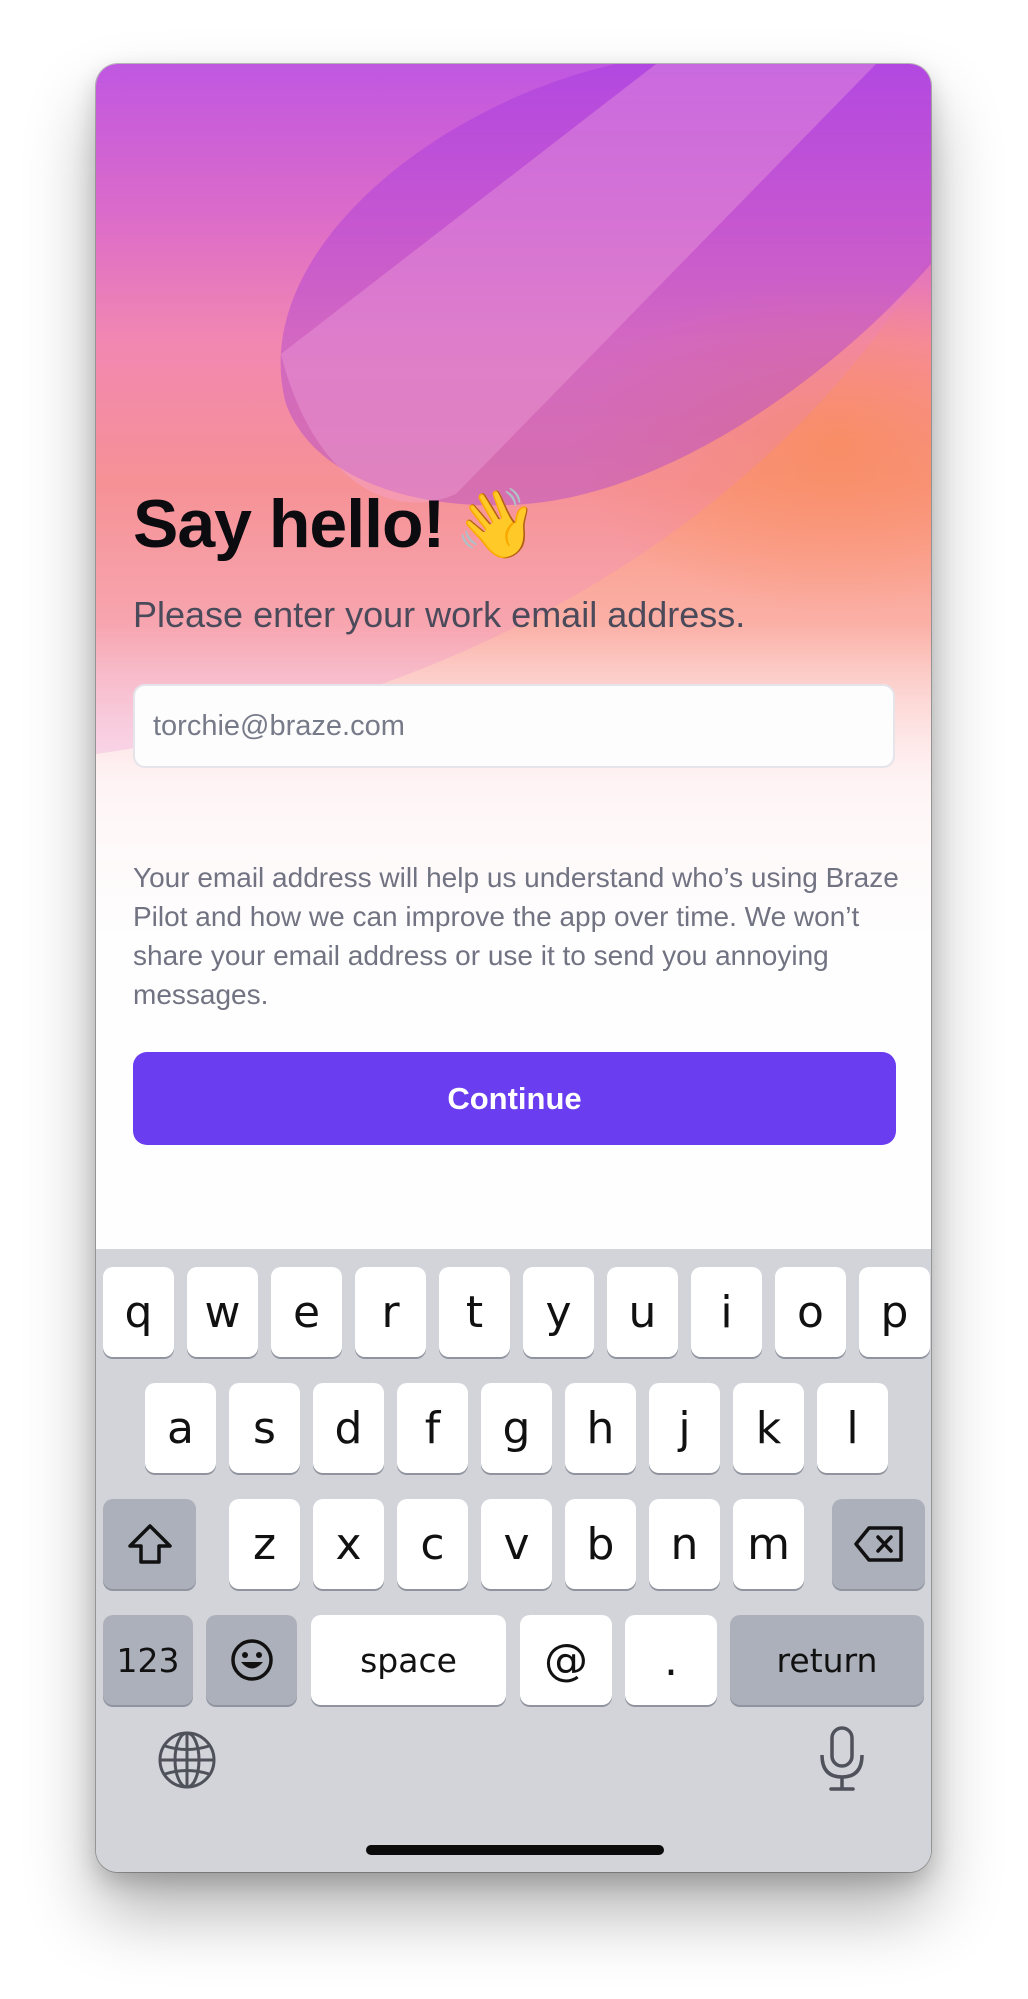 This screenshot has height=1999, width=1028. What do you see at coordinates (264, 1544) in the screenshot?
I see `key-z: z` at bounding box center [264, 1544].